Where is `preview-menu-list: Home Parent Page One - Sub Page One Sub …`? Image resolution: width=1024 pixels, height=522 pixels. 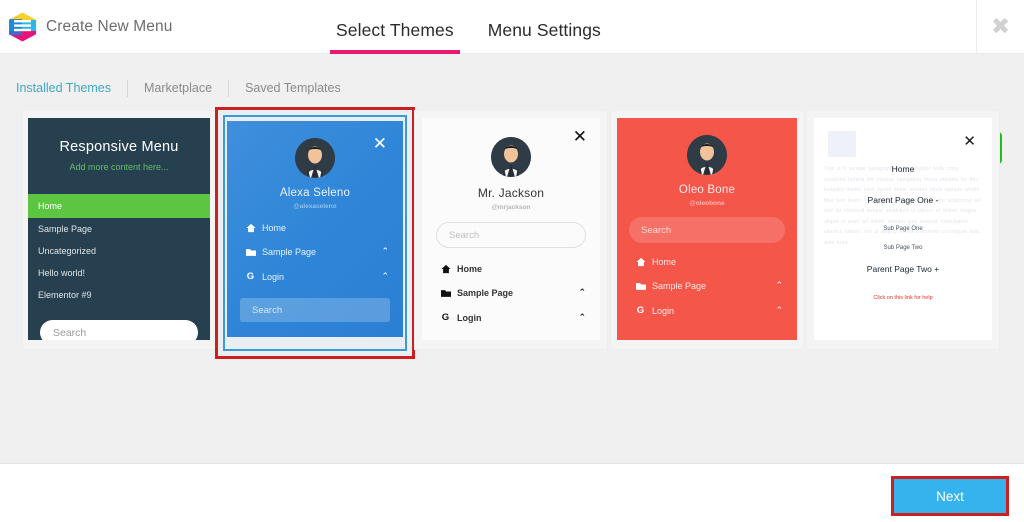 preview-menu-list: Home Parent Page One - Sub Page One Sub … is located at coordinates (903, 232).